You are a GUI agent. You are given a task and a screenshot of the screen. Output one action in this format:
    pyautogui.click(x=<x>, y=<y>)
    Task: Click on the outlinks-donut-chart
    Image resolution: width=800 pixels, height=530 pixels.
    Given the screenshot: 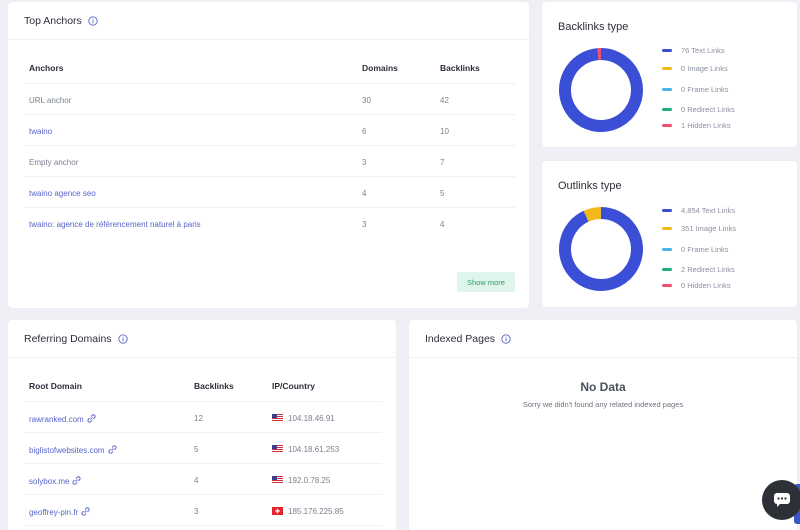 What is the action you would take?
    pyautogui.click(x=601, y=249)
    